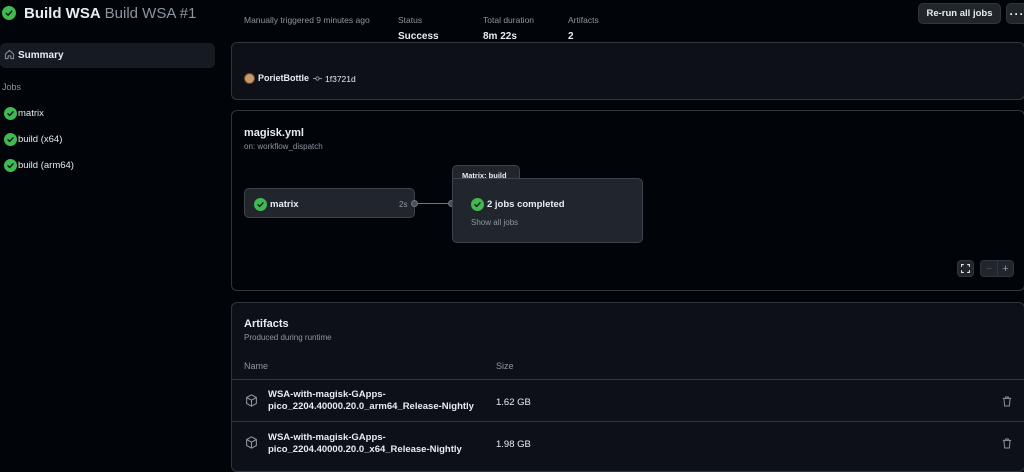 The width and height of the screenshot is (1024, 472). I want to click on workflow-name: Build WSA, so click(62, 13).